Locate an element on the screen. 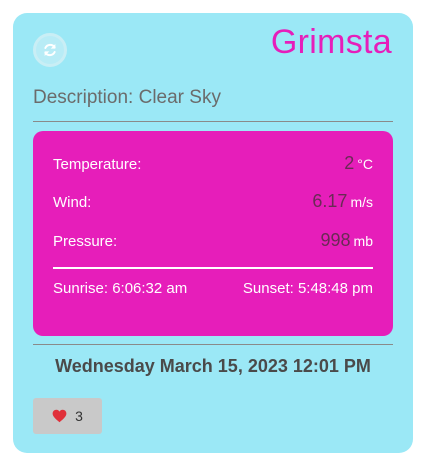 The height and width of the screenshot is (465, 427). wind-row: Wind: 6.17 m/s is located at coordinates (213, 201).